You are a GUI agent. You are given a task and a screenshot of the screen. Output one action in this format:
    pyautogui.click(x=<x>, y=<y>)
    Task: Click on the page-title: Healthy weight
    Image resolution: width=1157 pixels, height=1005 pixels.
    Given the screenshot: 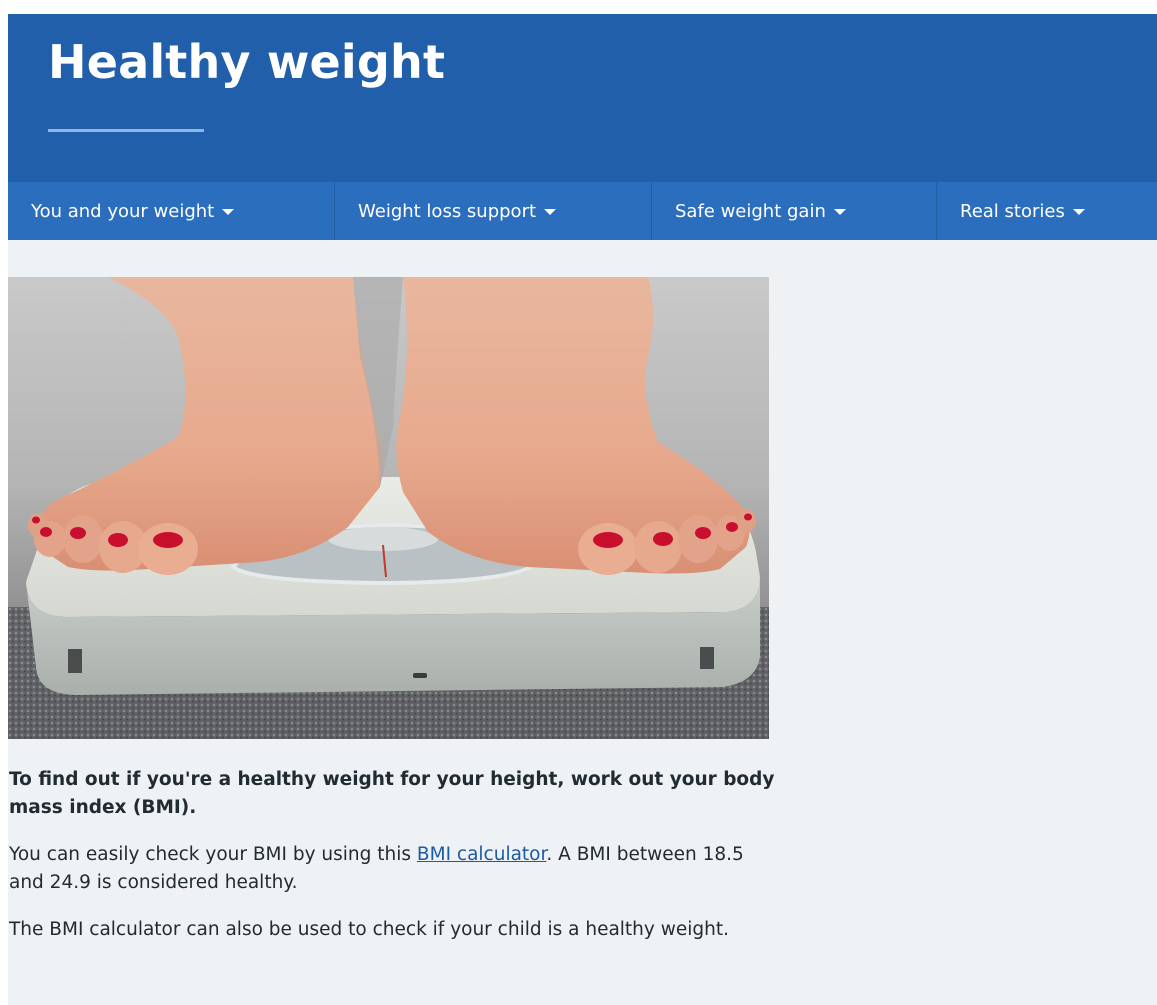 What is the action you would take?
    pyautogui.click(x=247, y=62)
    